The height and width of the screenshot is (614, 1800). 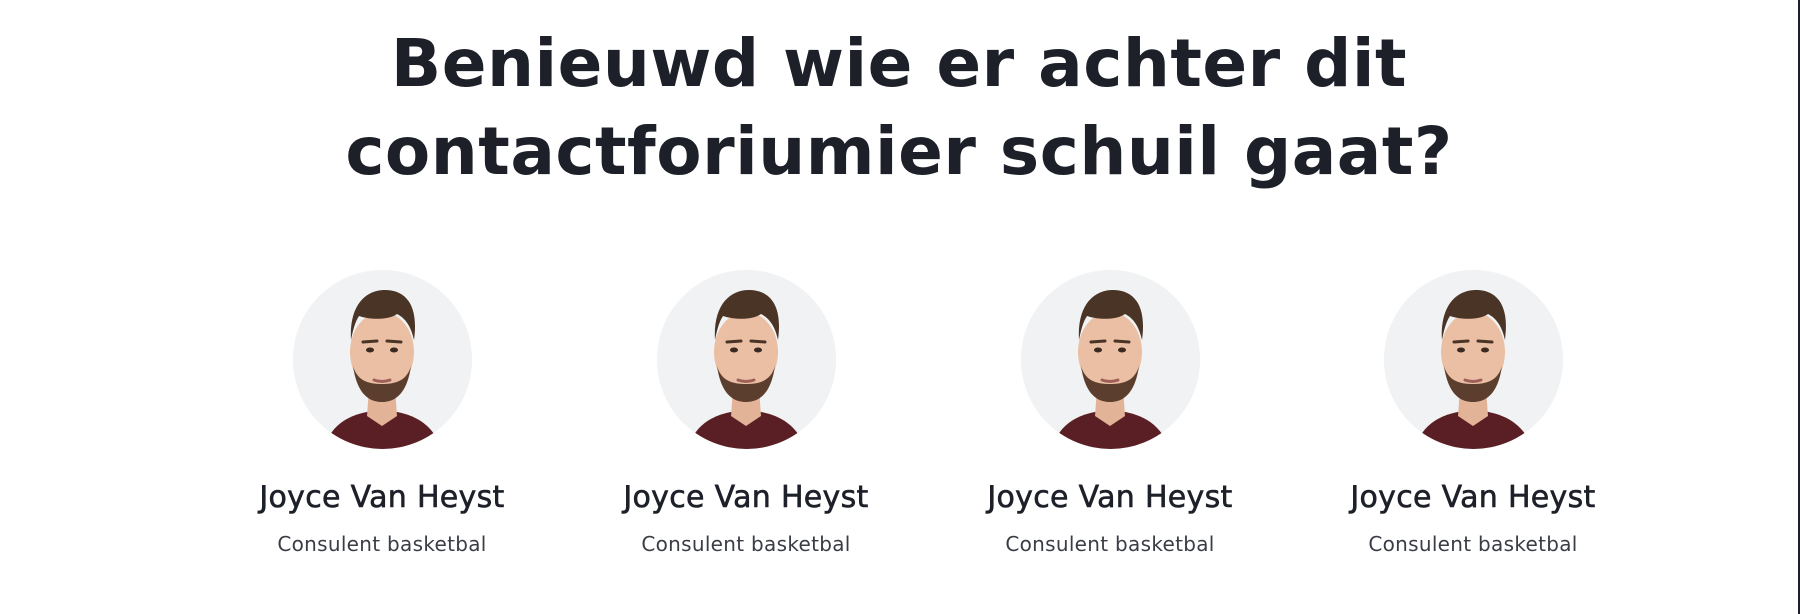 I want to click on section-heading-line-2: contactforiumier schuil gaat?, so click(x=899, y=151).